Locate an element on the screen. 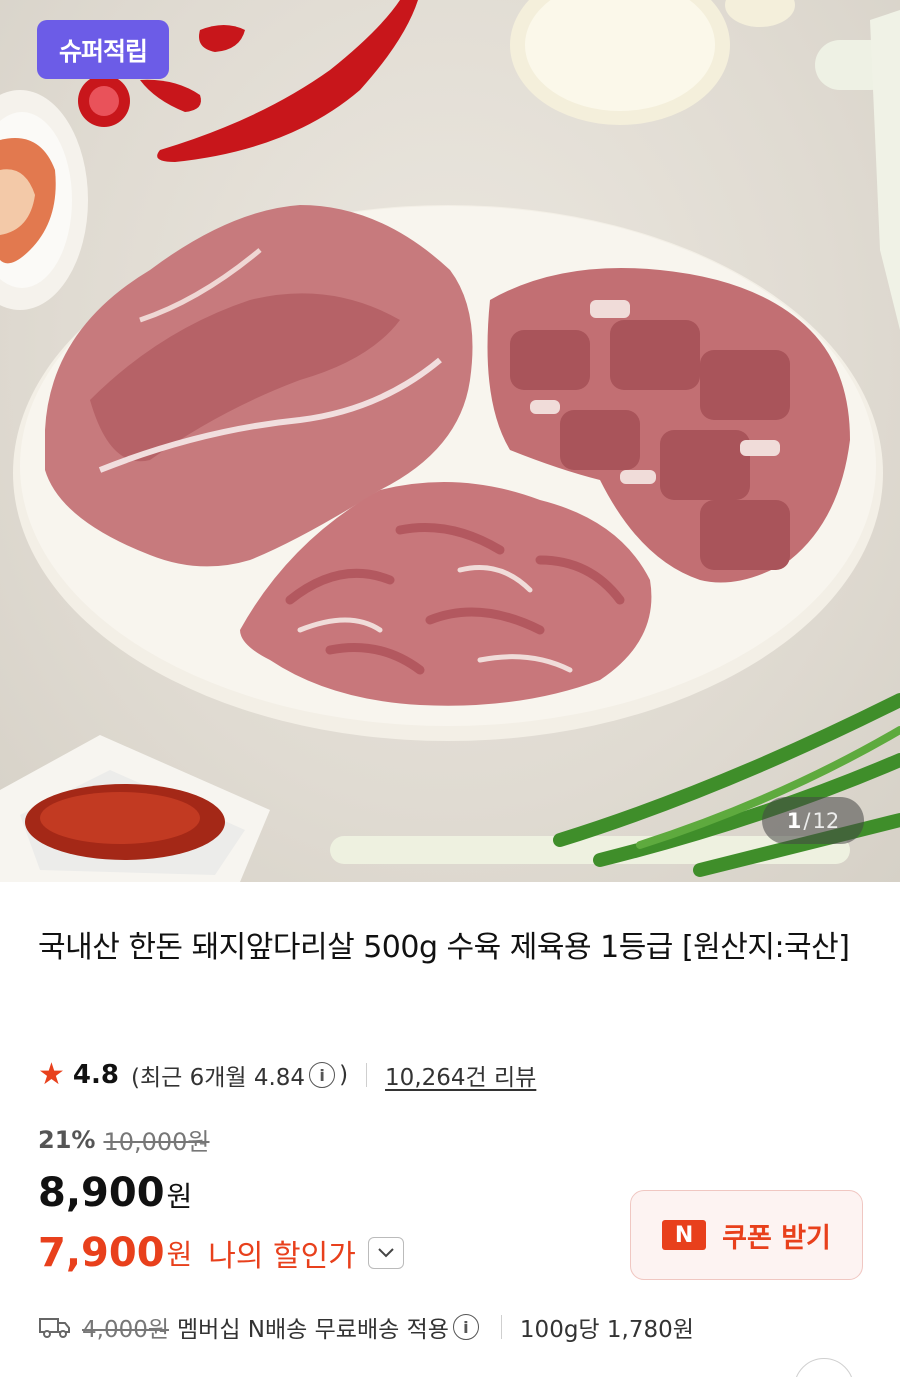  product-title: 국내산 한돈 돼지앞다리살 500g 수육 제육용 1등급 [원산지:국산] is located at coordinates (444, 947).